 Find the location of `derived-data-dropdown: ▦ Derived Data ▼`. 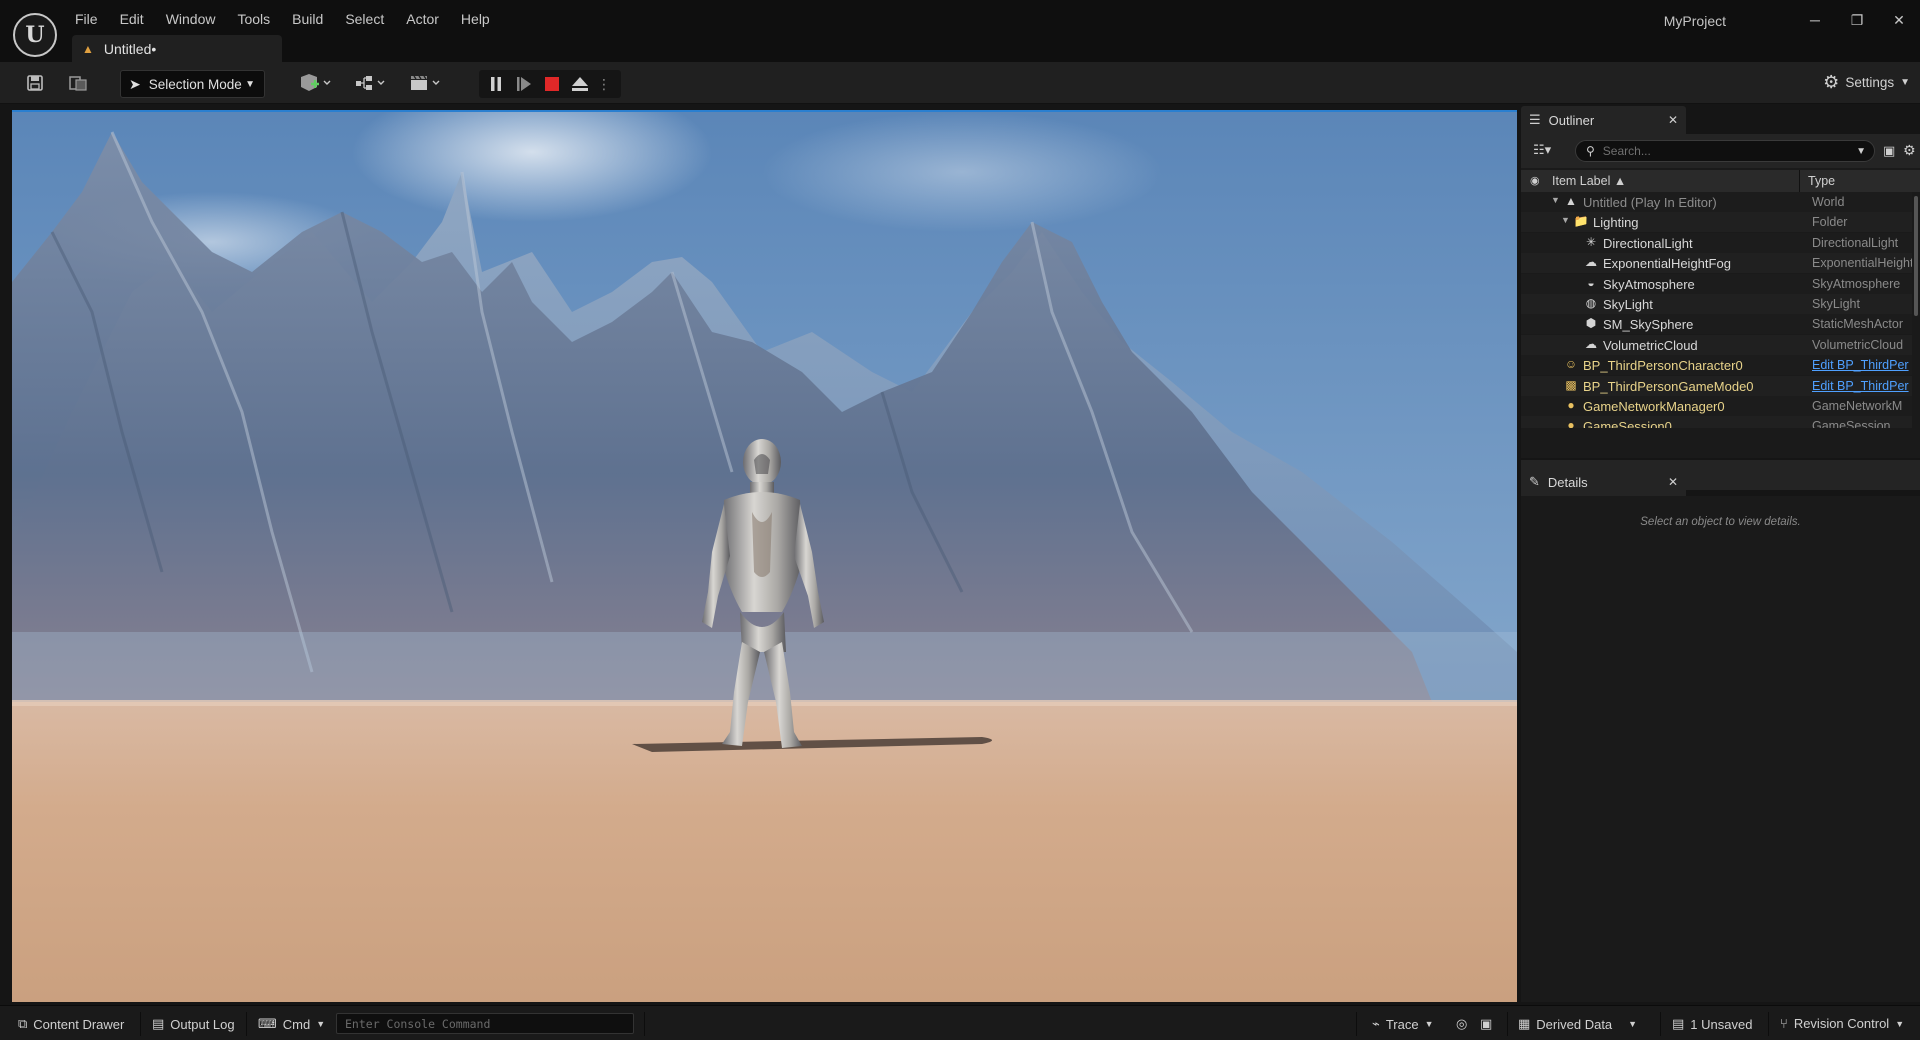

derived-data-dropdown: ▦ Derived Data ▼ is located at coordinates (1577, 1024).